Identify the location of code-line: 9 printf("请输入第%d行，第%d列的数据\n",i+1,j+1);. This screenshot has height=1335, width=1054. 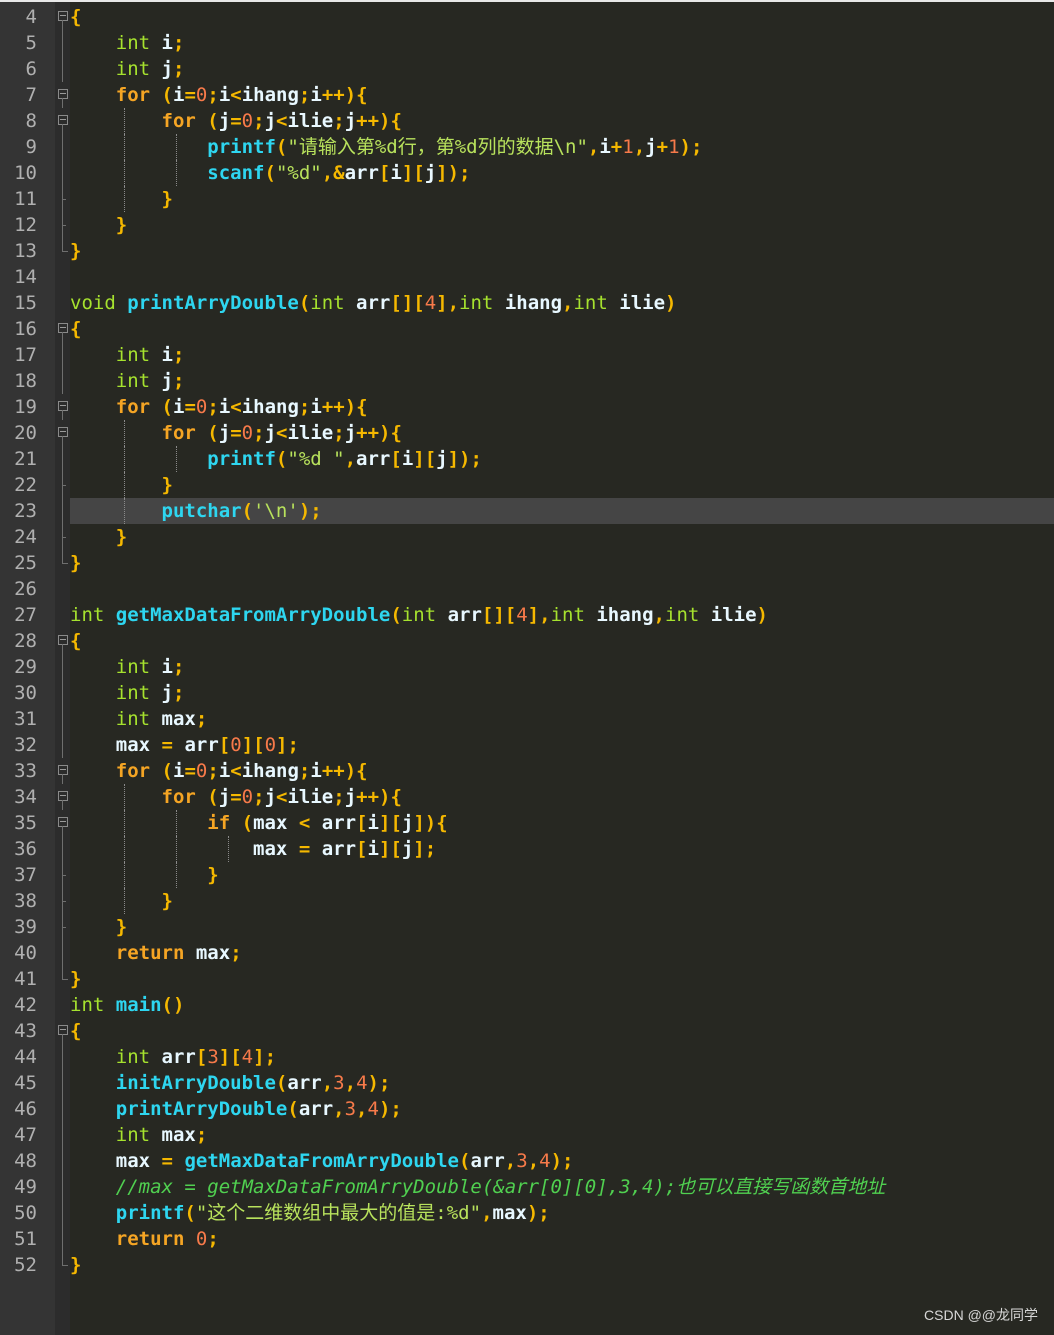
(527, 147).